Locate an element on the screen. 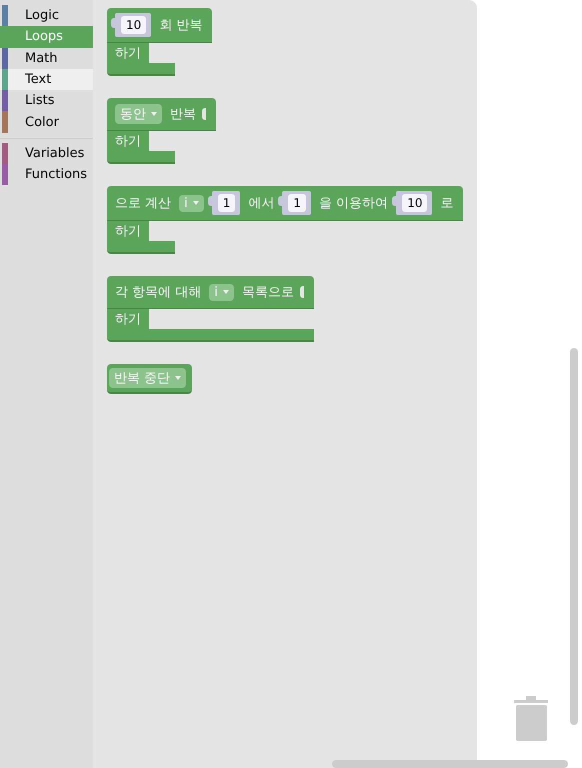 This screenshot has width=582, height=768. category-item: Color is located at coordinates (46, 122).